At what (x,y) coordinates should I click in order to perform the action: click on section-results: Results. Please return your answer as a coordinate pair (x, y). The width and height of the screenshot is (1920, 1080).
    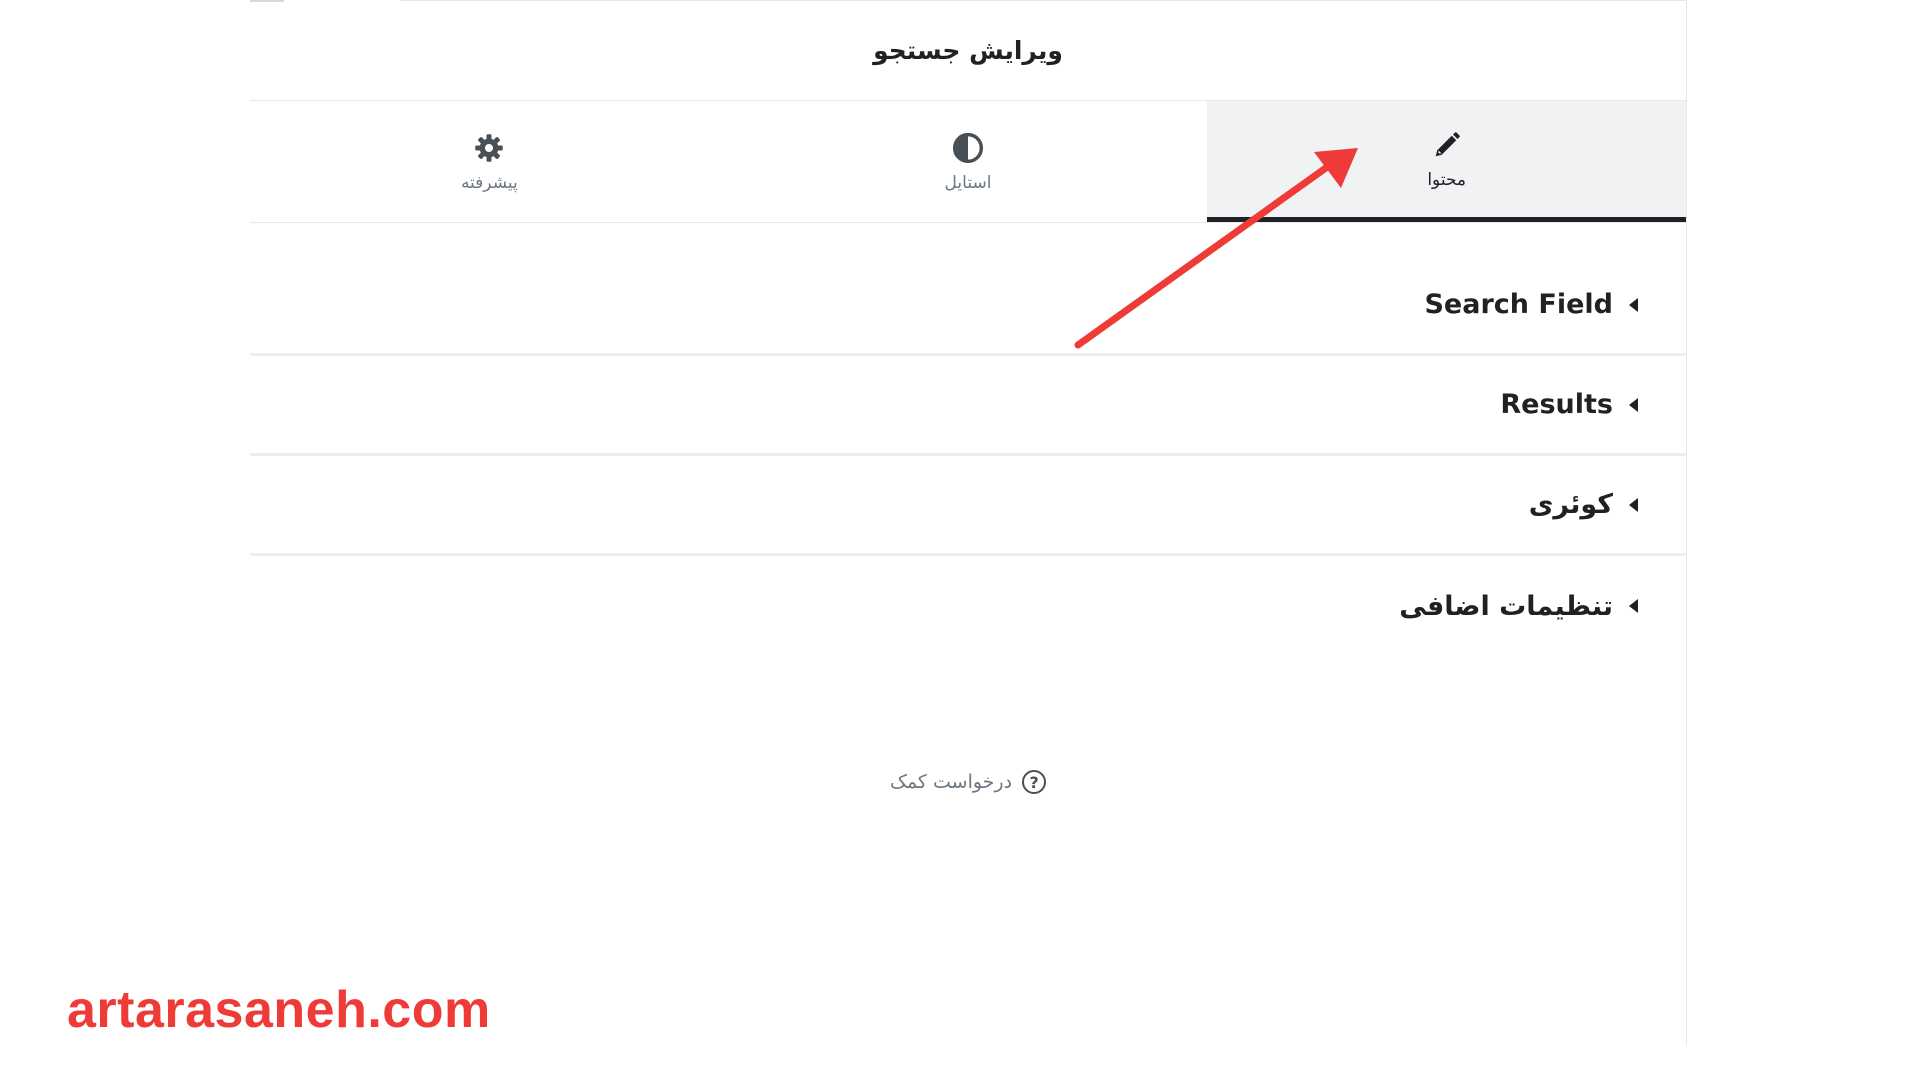
    Looking at the image, I should click on (968, 406).